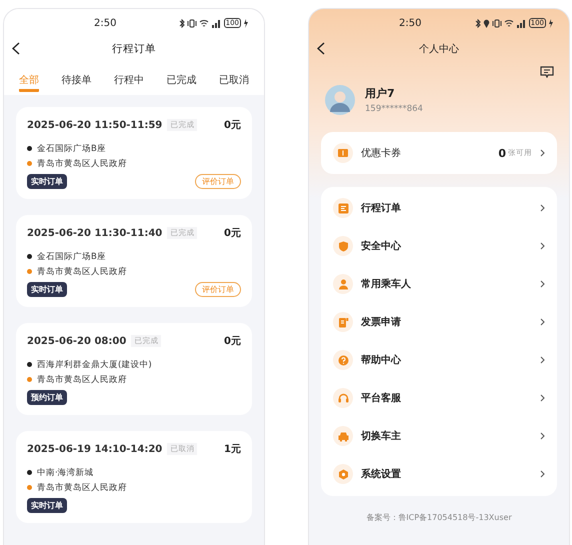 The image size is (572, 545). Describe the element at coordinates (343, 153) in the screenshot. I see `coupon-icon` at that location.